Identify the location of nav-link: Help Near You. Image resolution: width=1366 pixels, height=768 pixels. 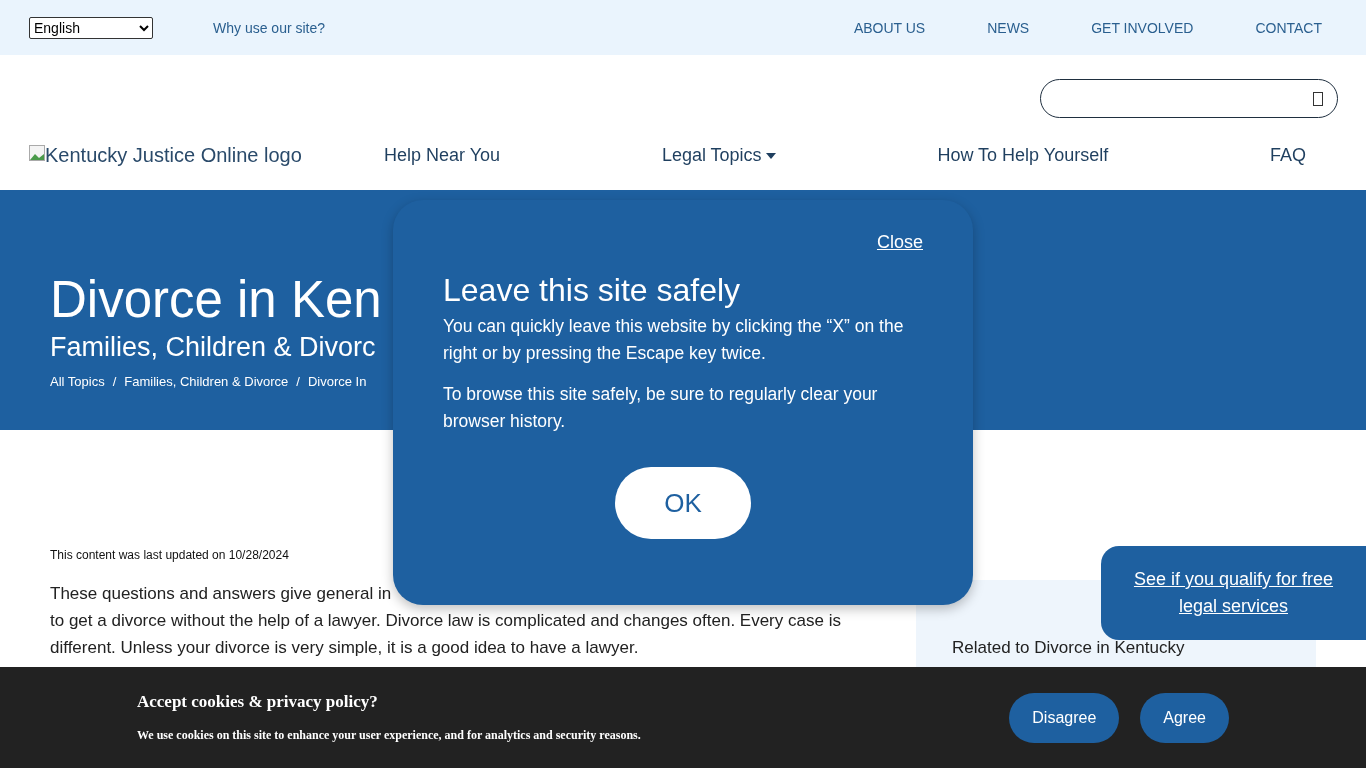
(442, 155).